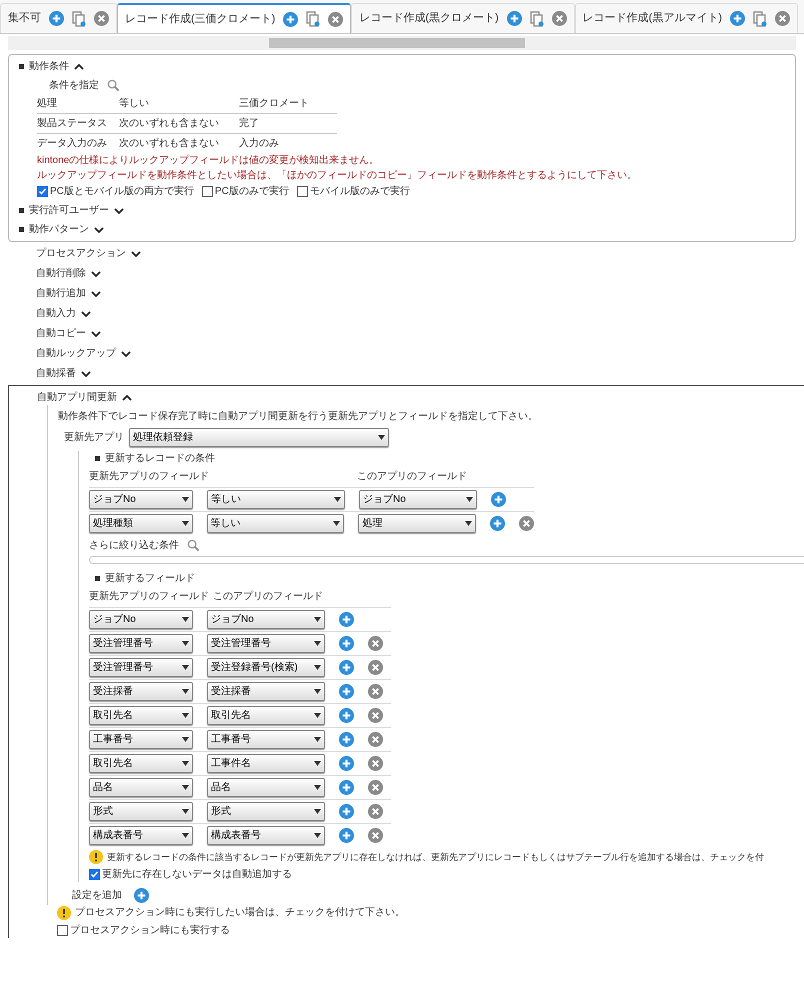  I want to click on tab: レコード作成(黒アルマイト), so click(686, 18).